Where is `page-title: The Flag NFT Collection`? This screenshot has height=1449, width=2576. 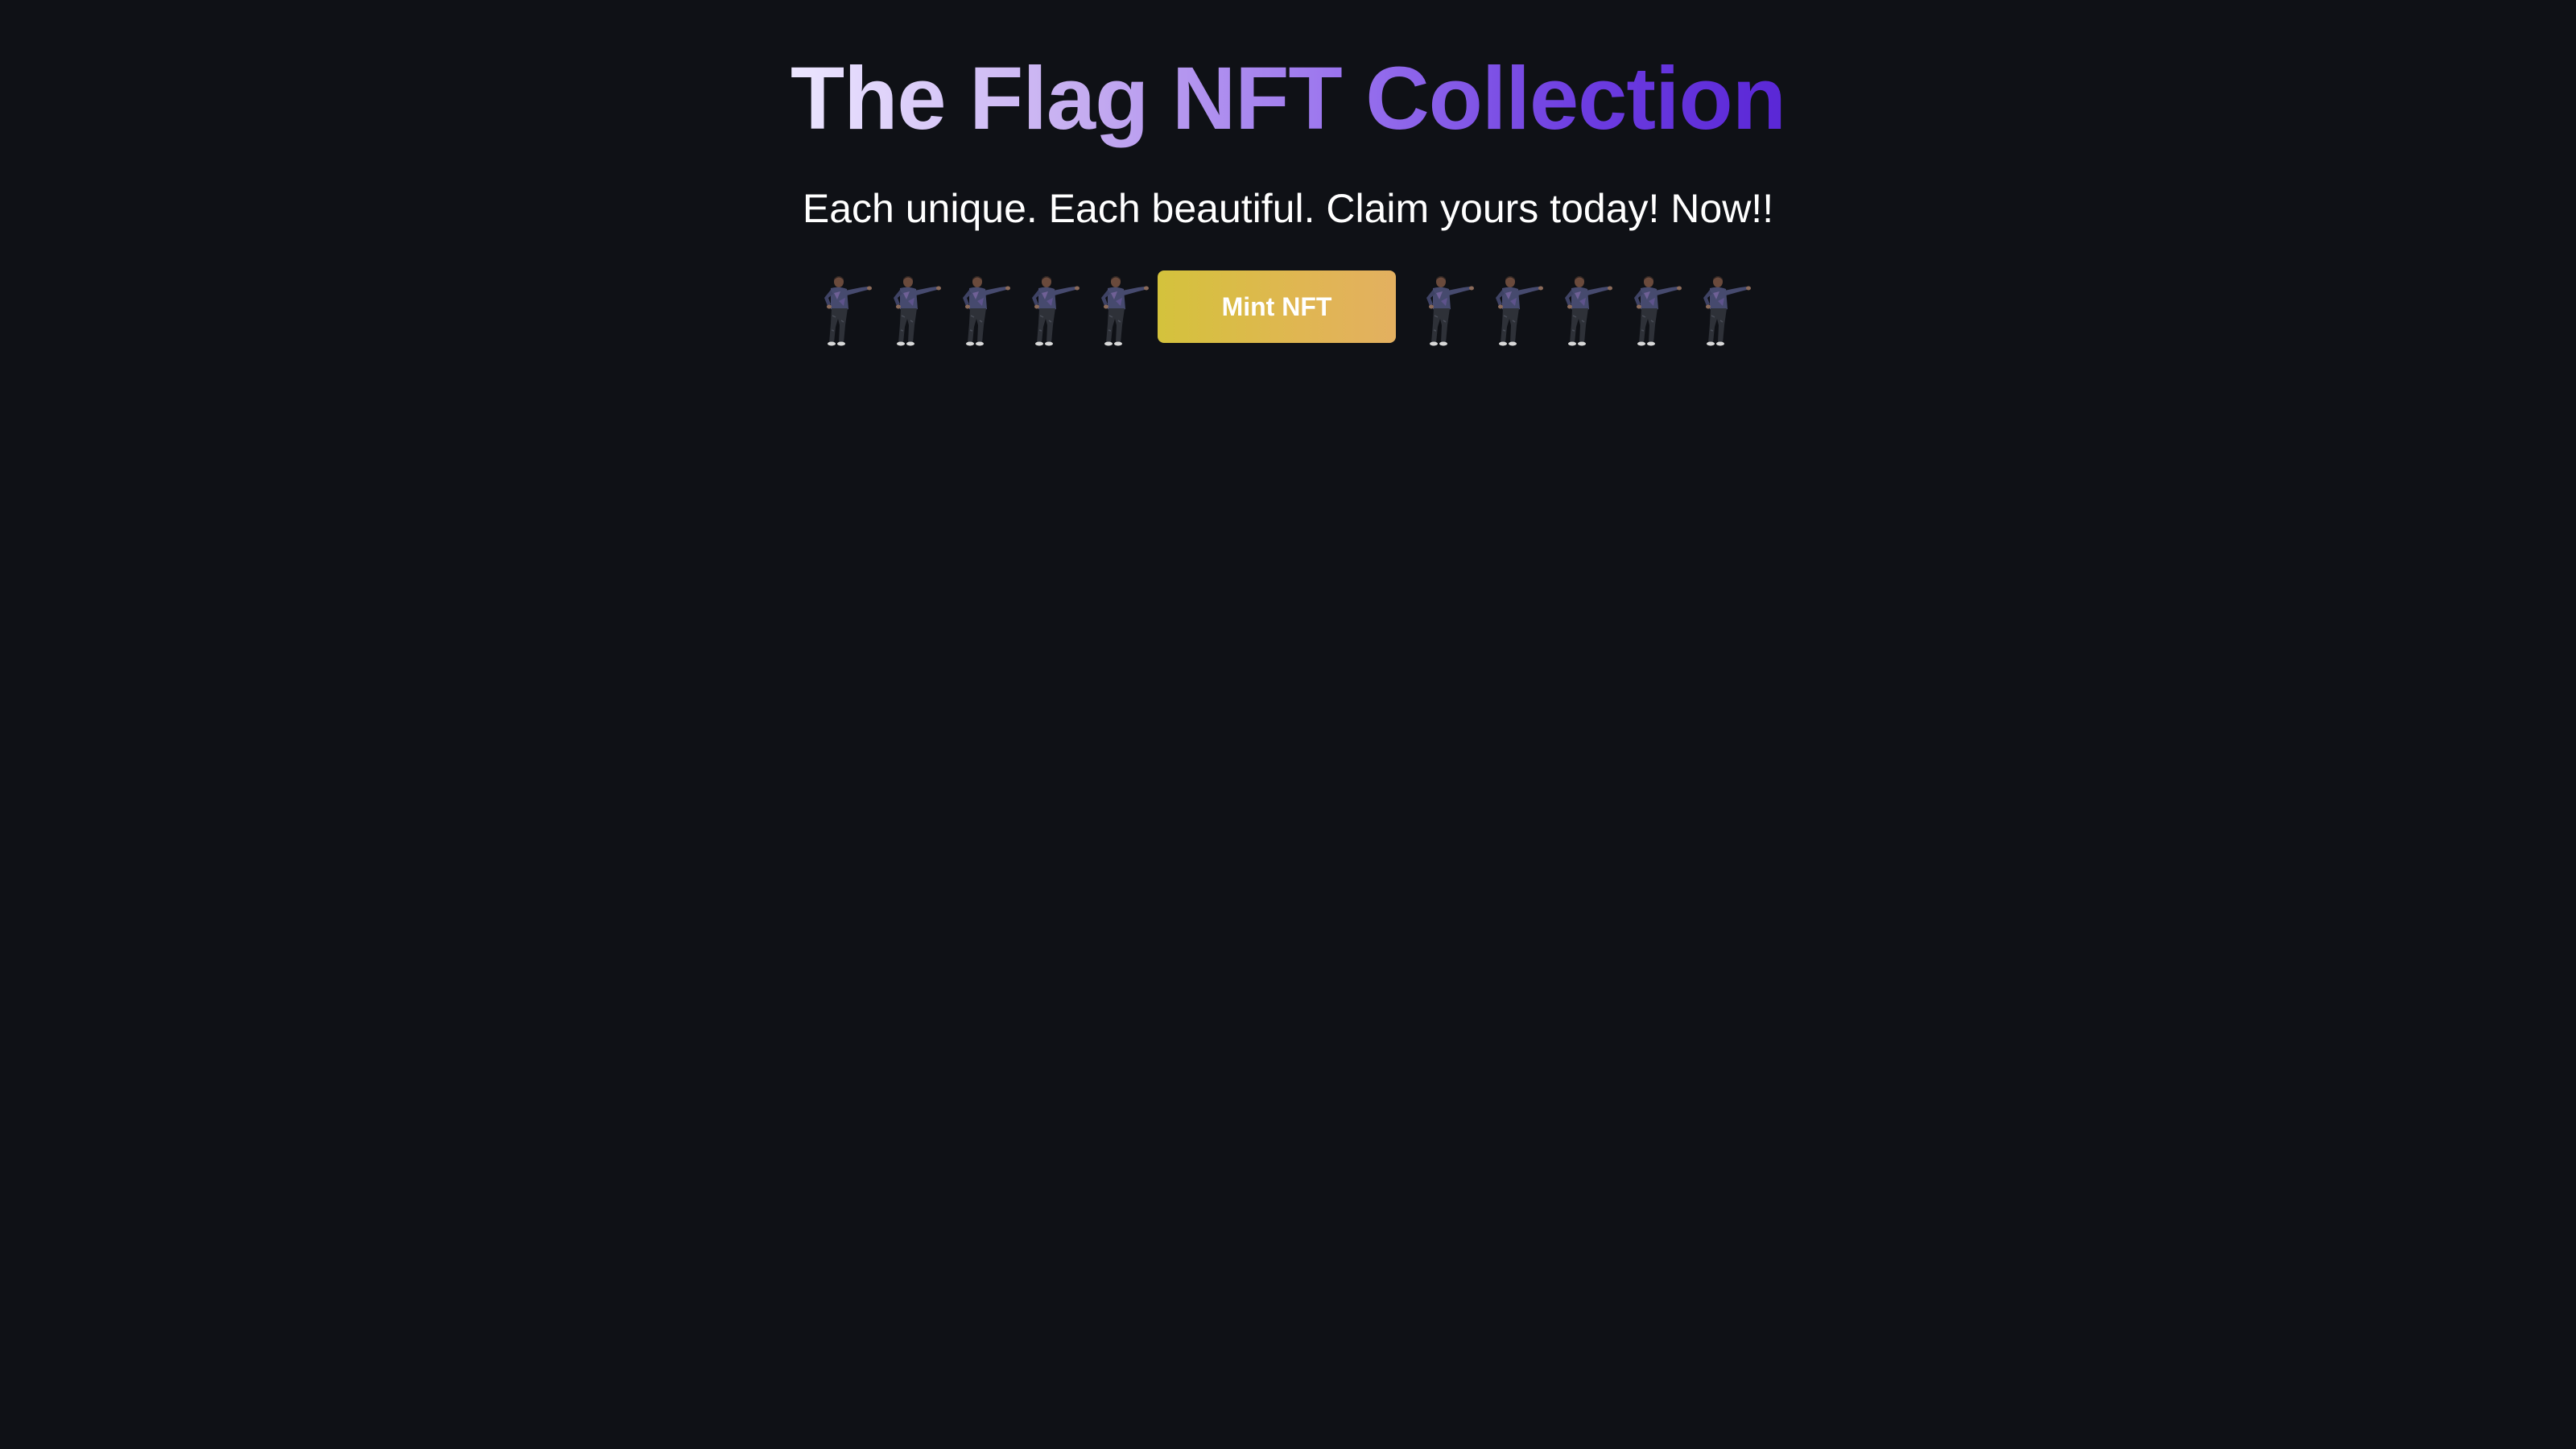
page-title: The Flag NFT Collection is located at coordinates (1288, 99).